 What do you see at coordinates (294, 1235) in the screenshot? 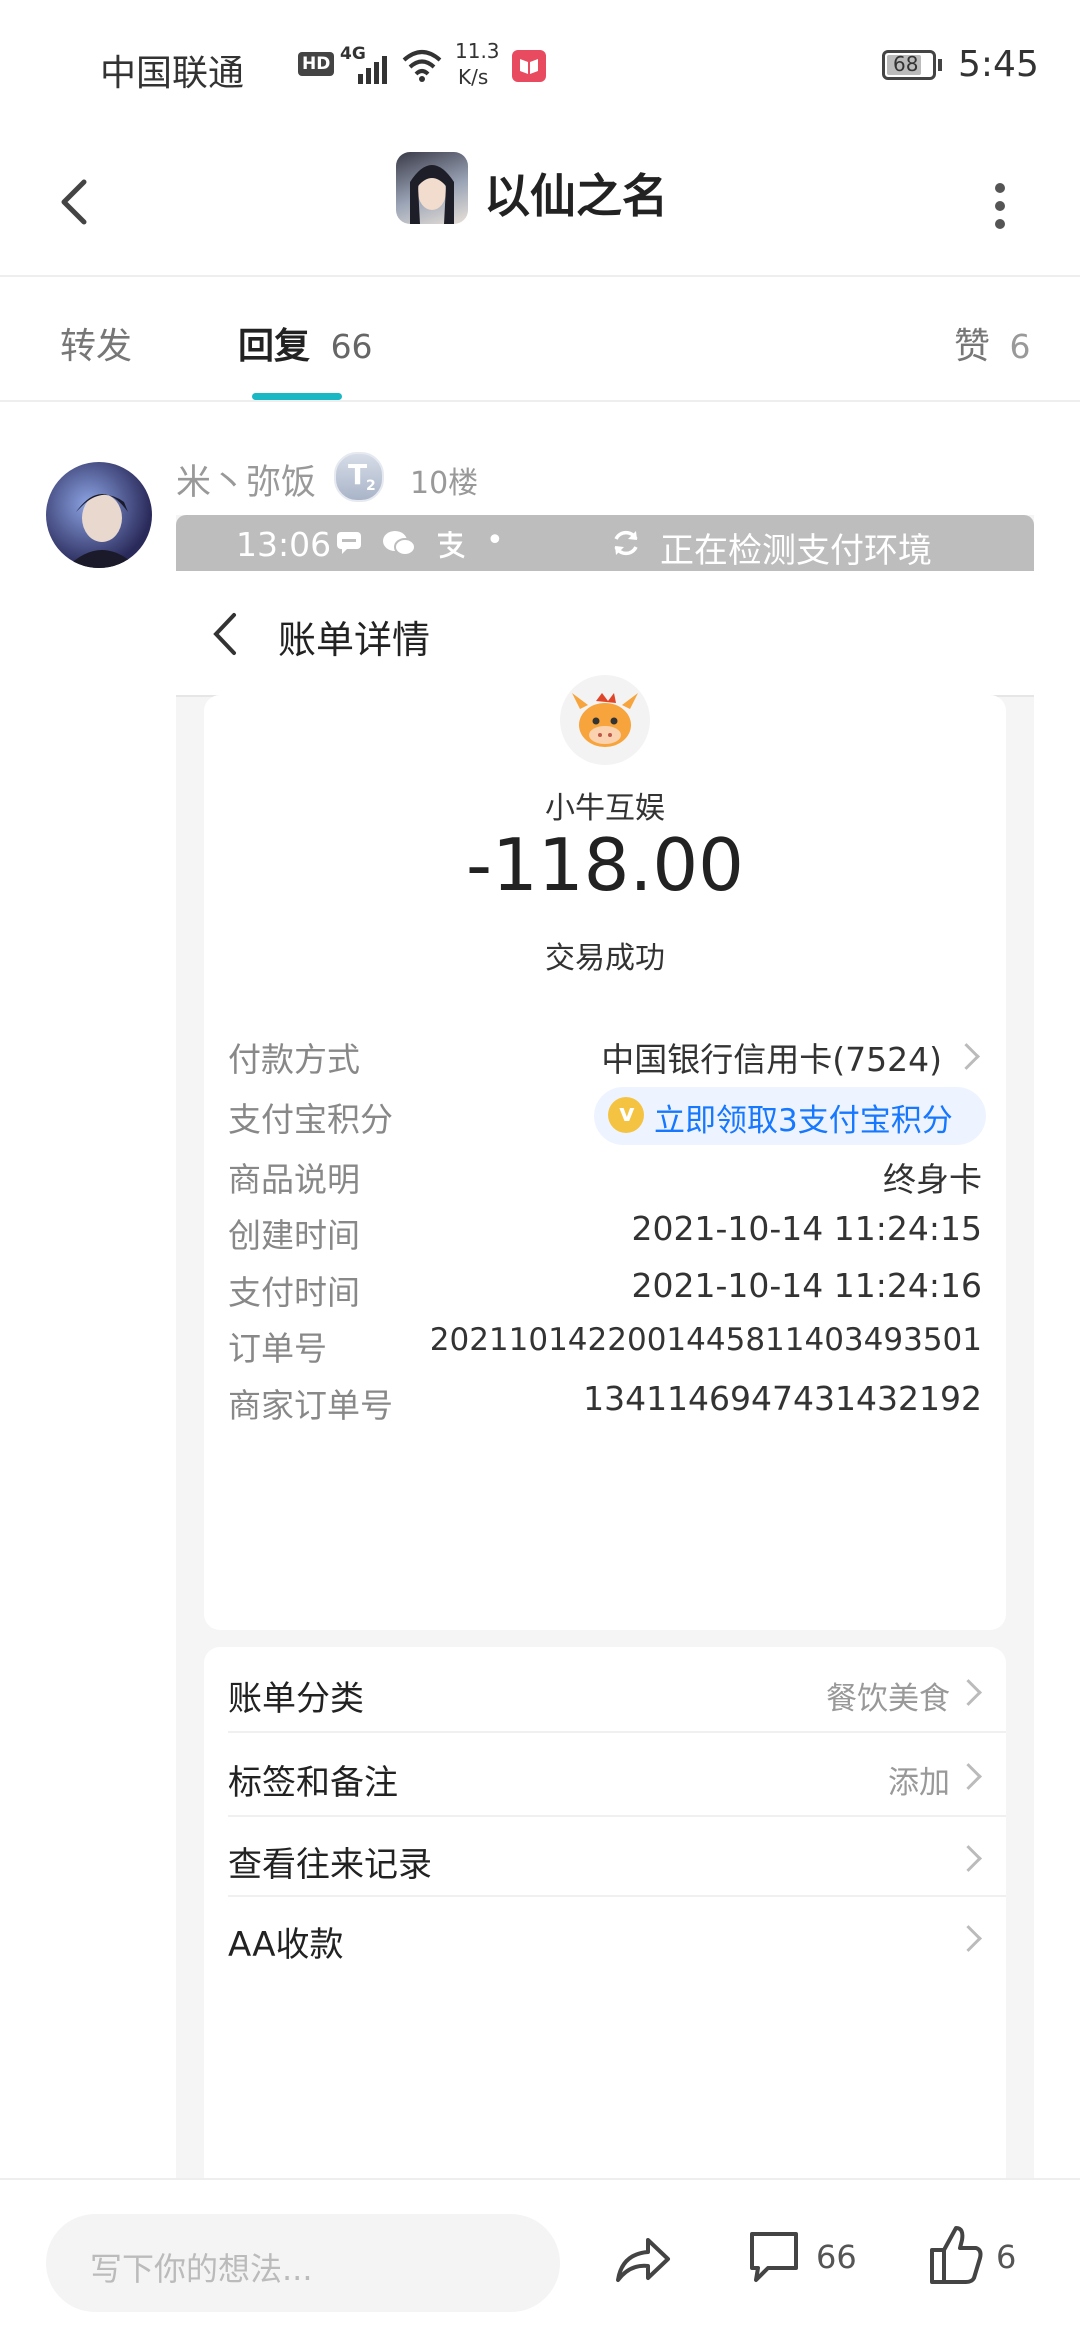
I see `created-time-label: 创建时间` at bounding box center [294, 1235].